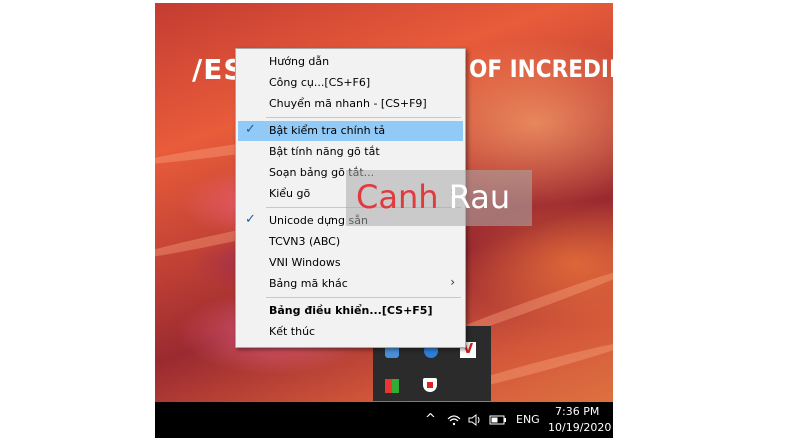 This screenshot has height=438, width=800. What do you see at coordinates (350, 332) in the screenshot?
I see `menu-item-ket-thuc: Kết thúc` at bounding box center [350, 332].